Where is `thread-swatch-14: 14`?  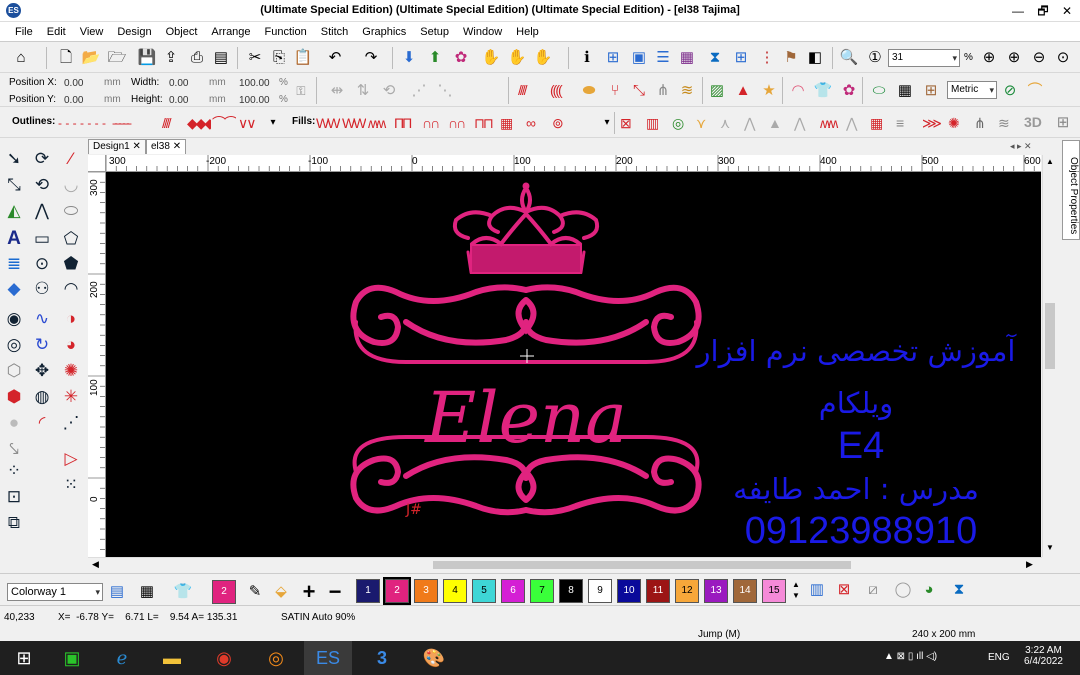 thread-swatch-14: 14 is located at coordinates (745, 591).